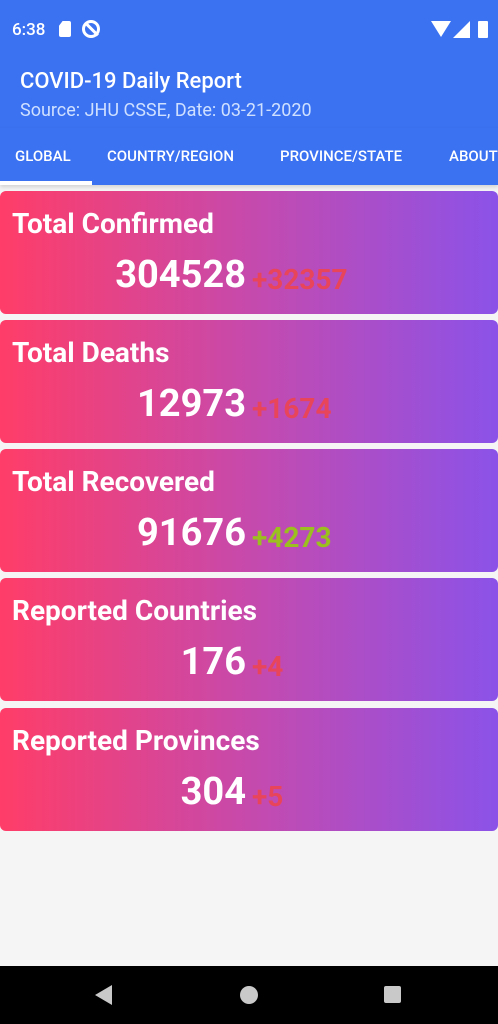 Image resolution: width=498 pixels, height=1024 pixels. I want to click on card-value: 304528, so click(180, 275).